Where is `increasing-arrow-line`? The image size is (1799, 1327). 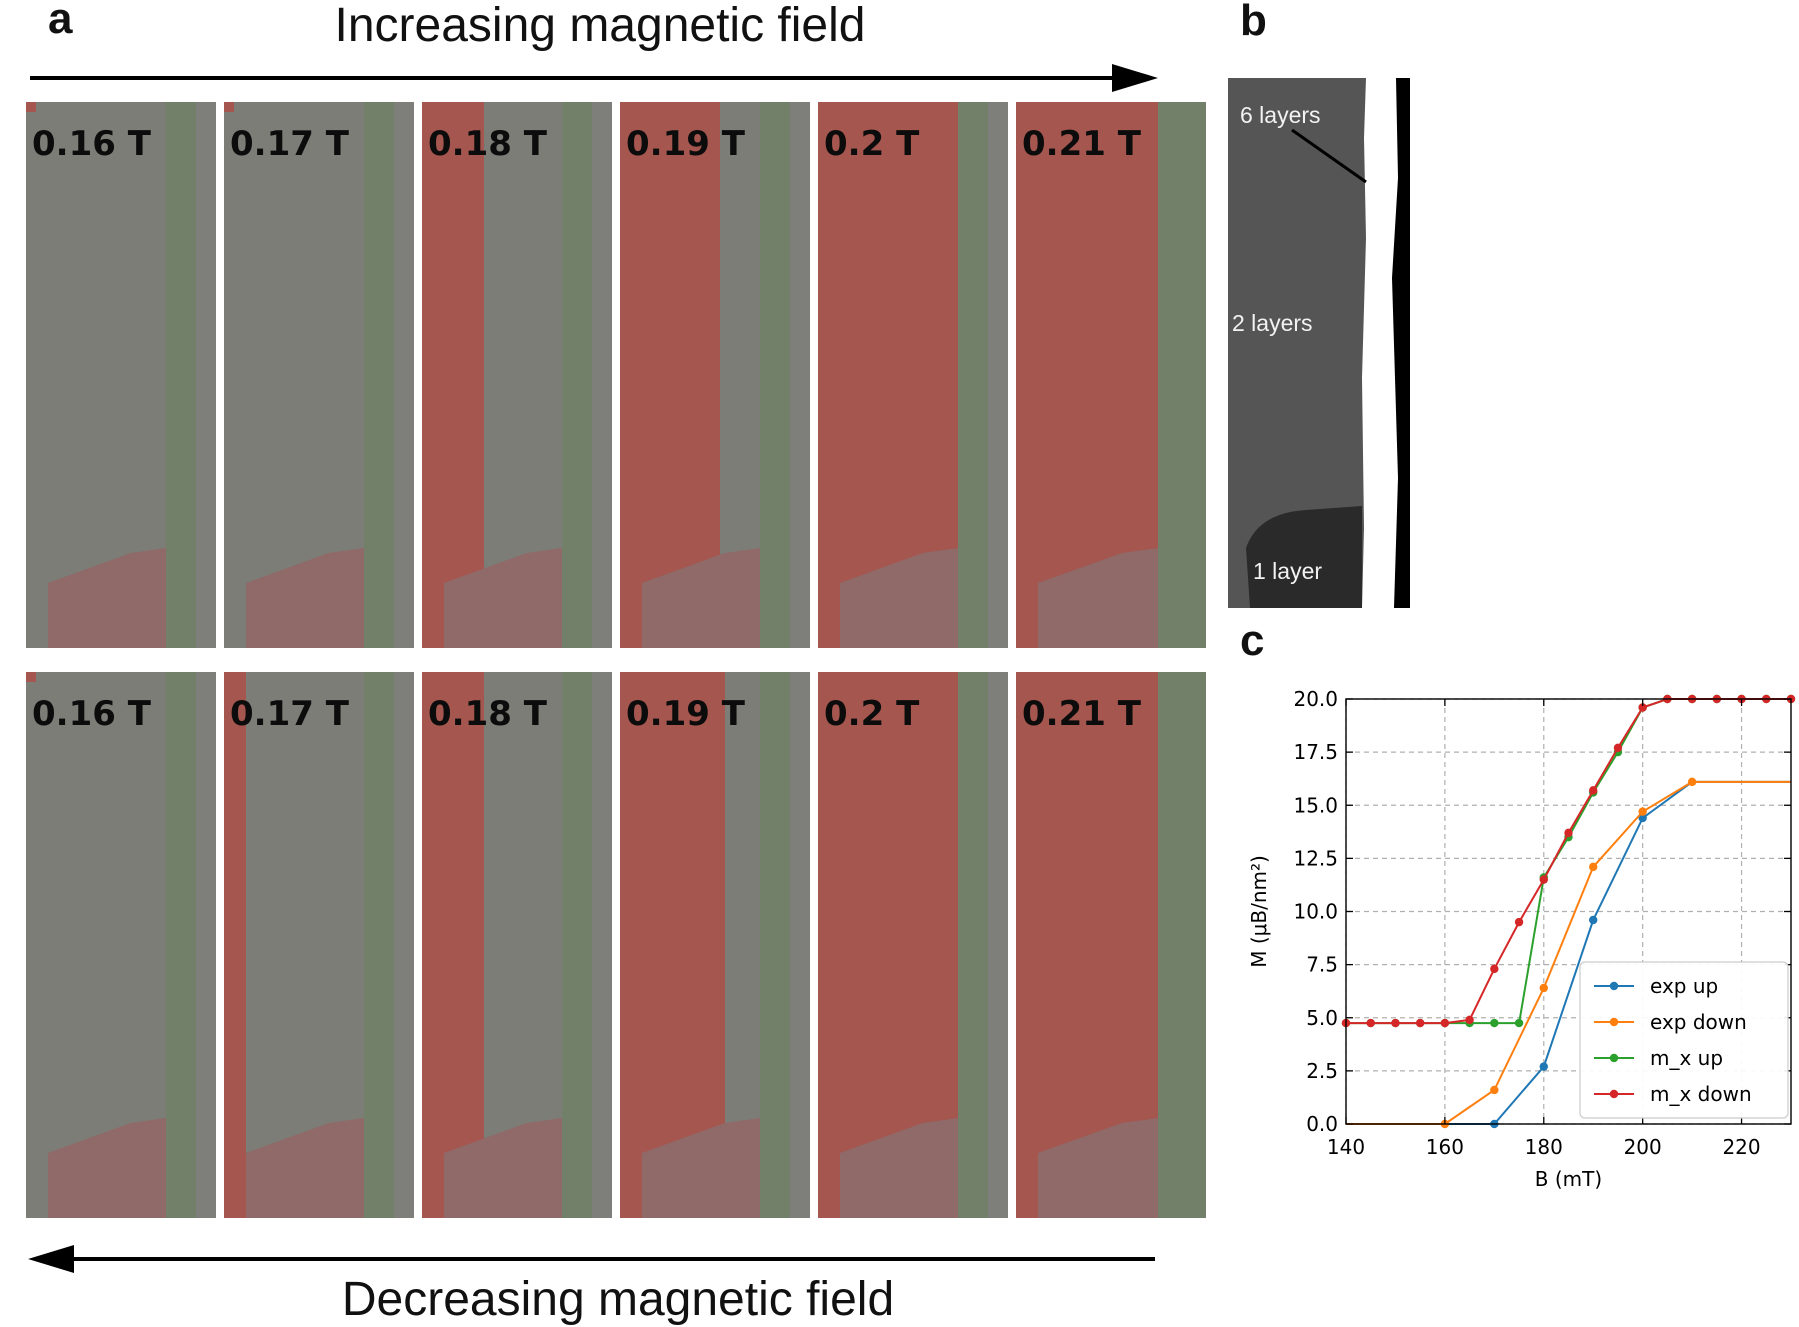
increasing-arrow-line is located at coordinates (585, 78).